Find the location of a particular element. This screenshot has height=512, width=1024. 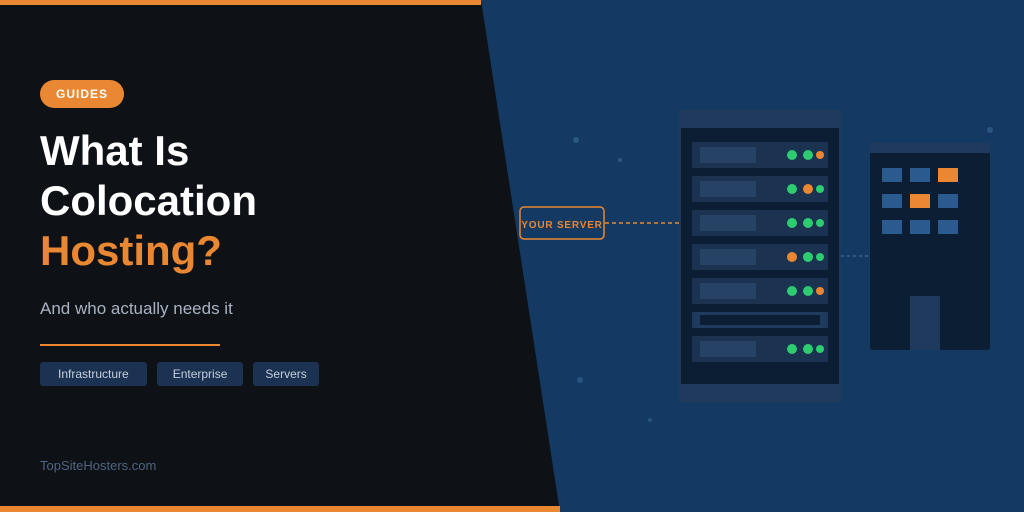

data-center-building-icon is located at coordinates (930, 246).